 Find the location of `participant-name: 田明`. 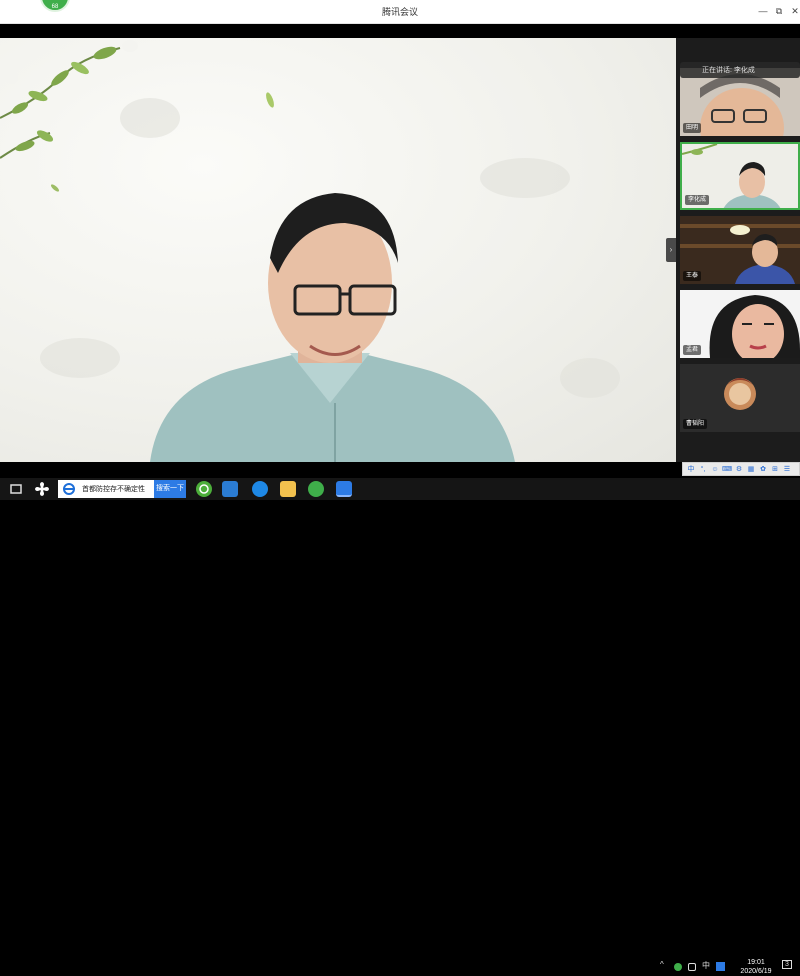

participant-name: 田明 is located at coordinates (692, 128).